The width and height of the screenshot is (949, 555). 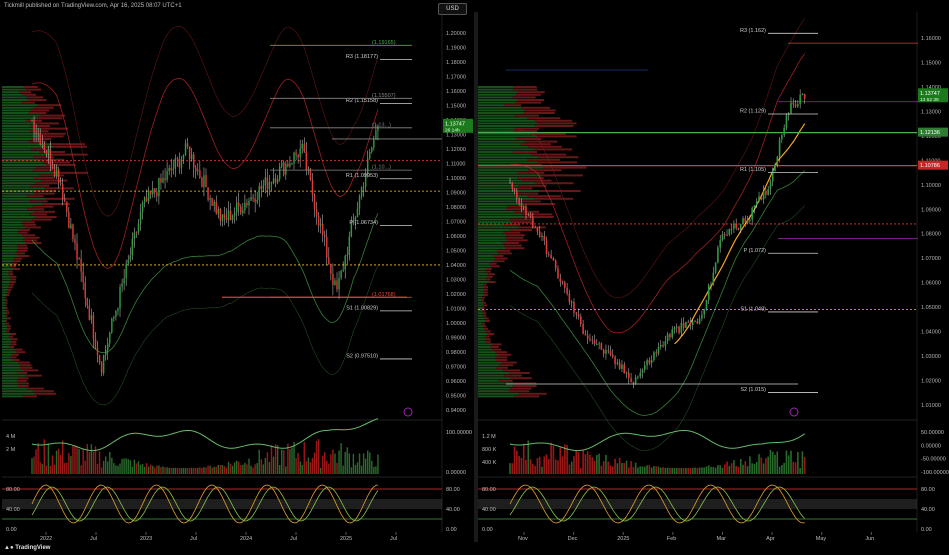 What do you see at coordinates (931, 235) in the screenshot?
I see `price-axis-label: 1.08000` at bounding box center [931, 235].